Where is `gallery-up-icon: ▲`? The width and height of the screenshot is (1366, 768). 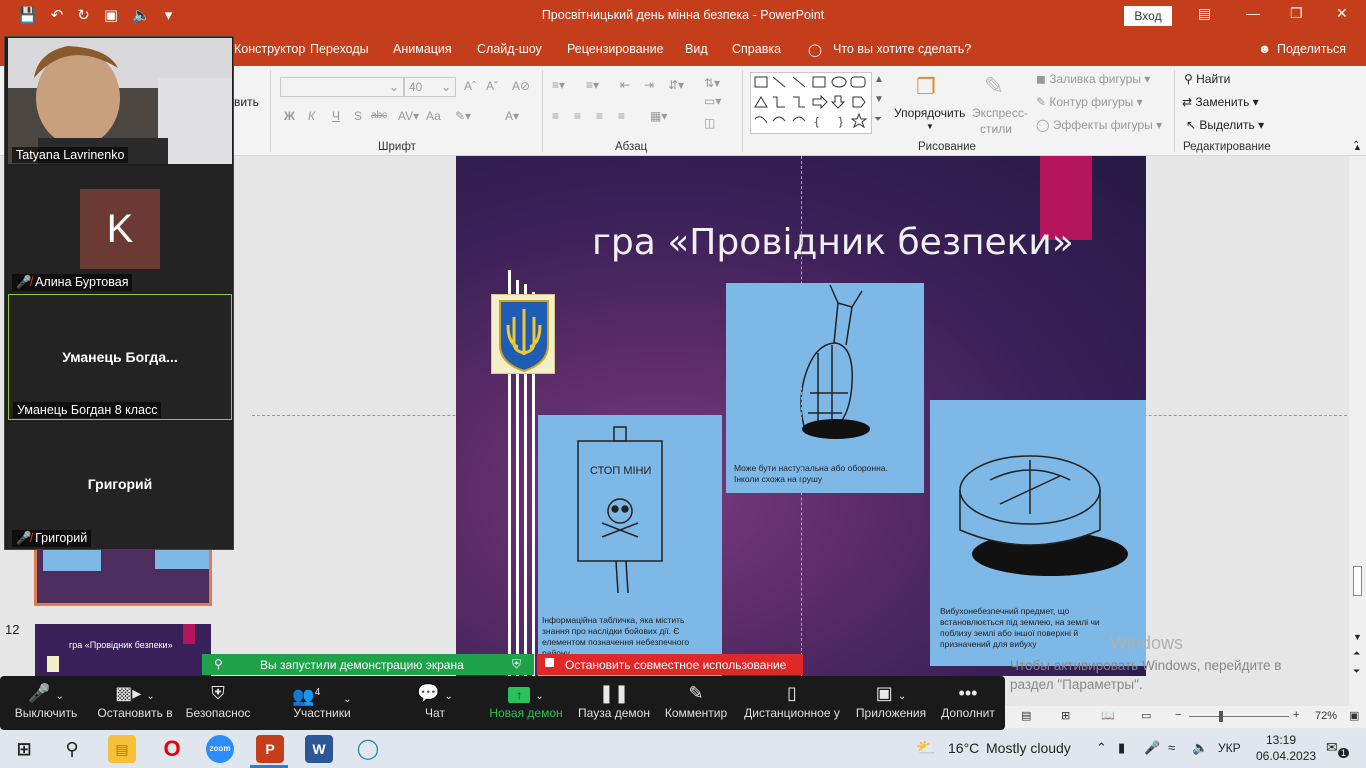
gallery-up-icon: ▲ is located at coordinates (879, 79).